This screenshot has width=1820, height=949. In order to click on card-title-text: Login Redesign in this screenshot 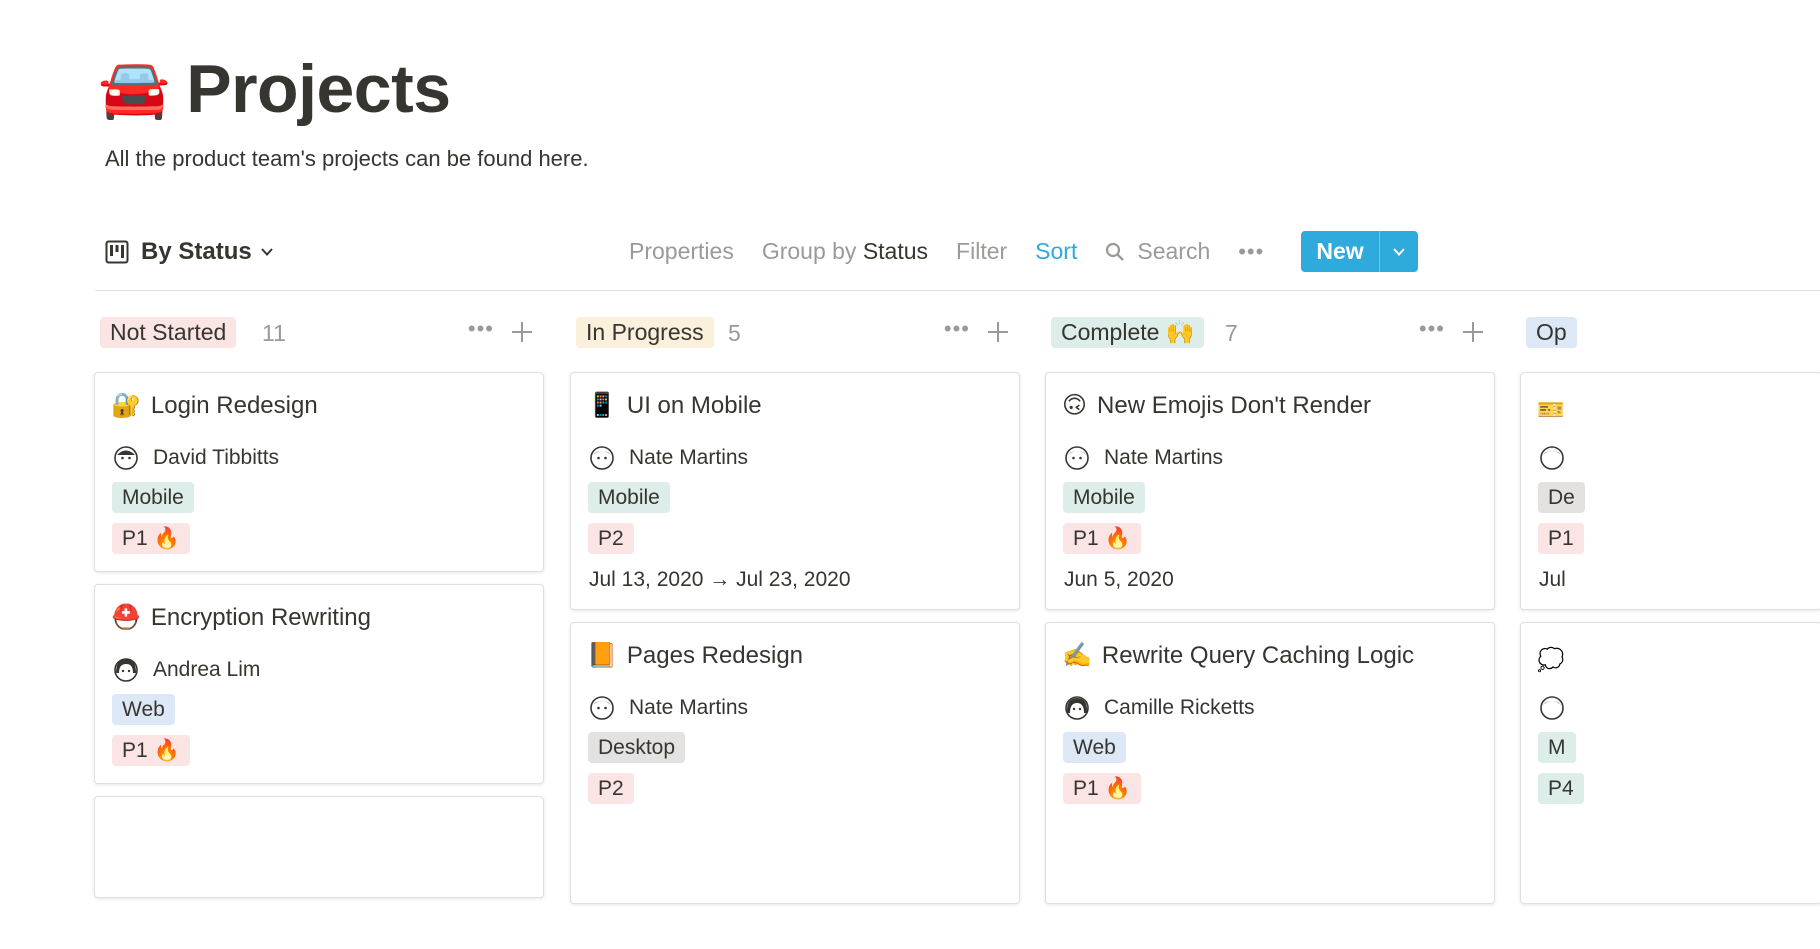, I will do `click(234, 405)`.